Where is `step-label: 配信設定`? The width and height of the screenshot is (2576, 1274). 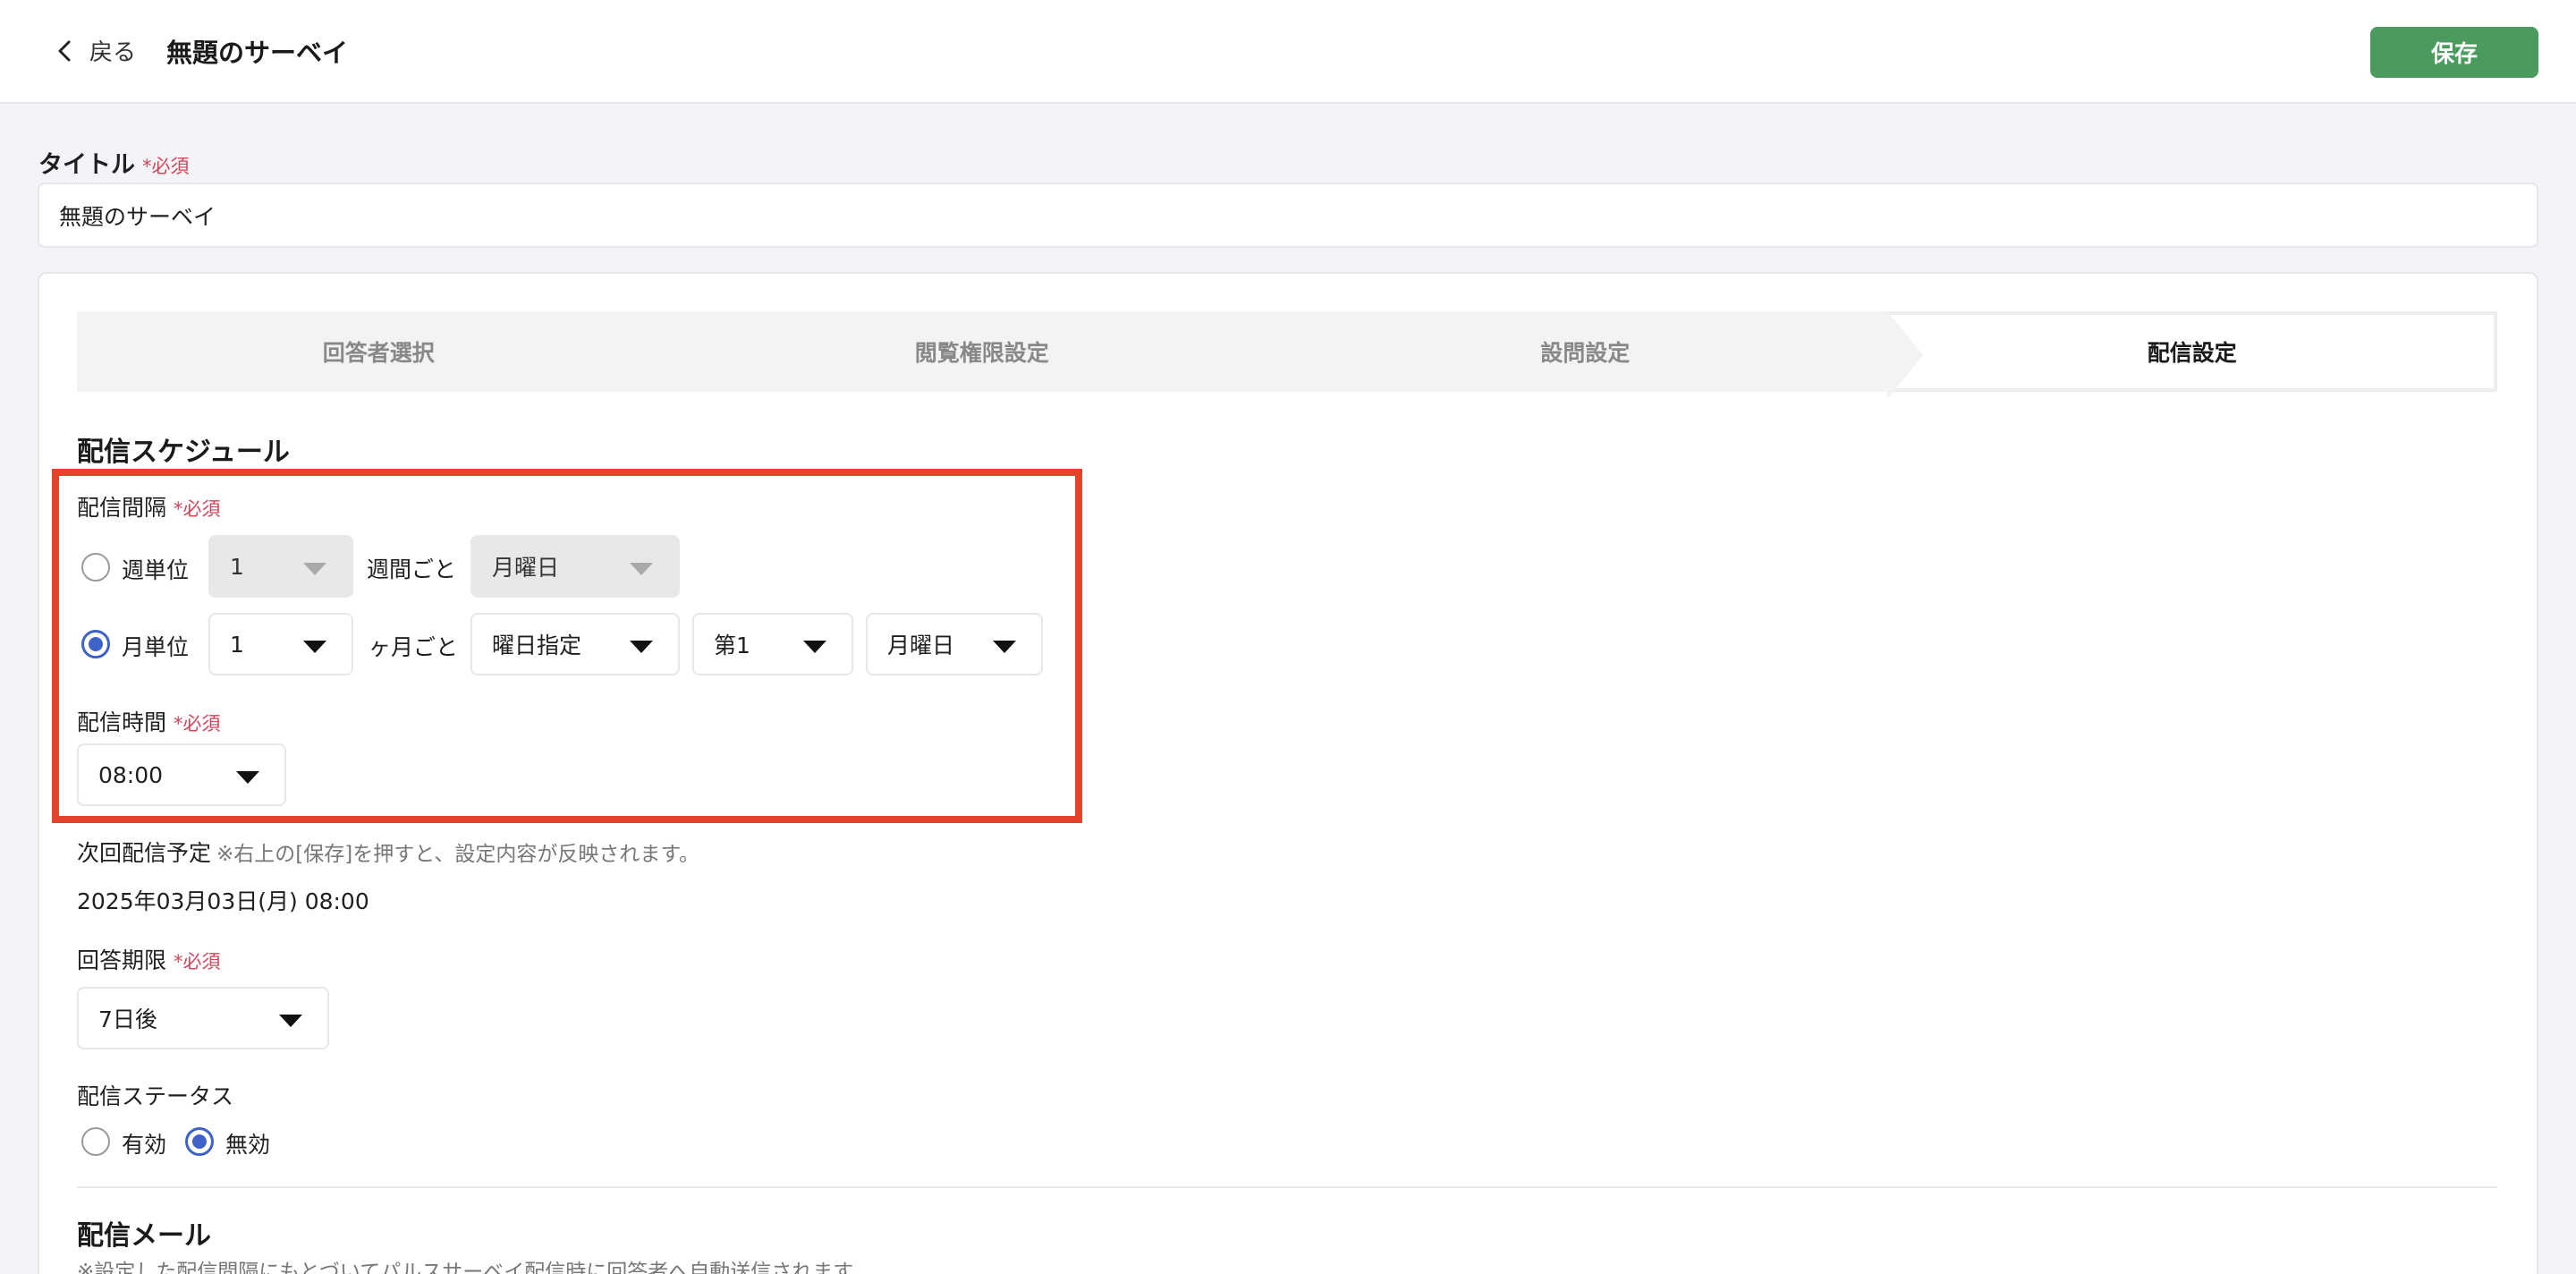
step-label: 配信設定 is located at coordinates (2192, 353).